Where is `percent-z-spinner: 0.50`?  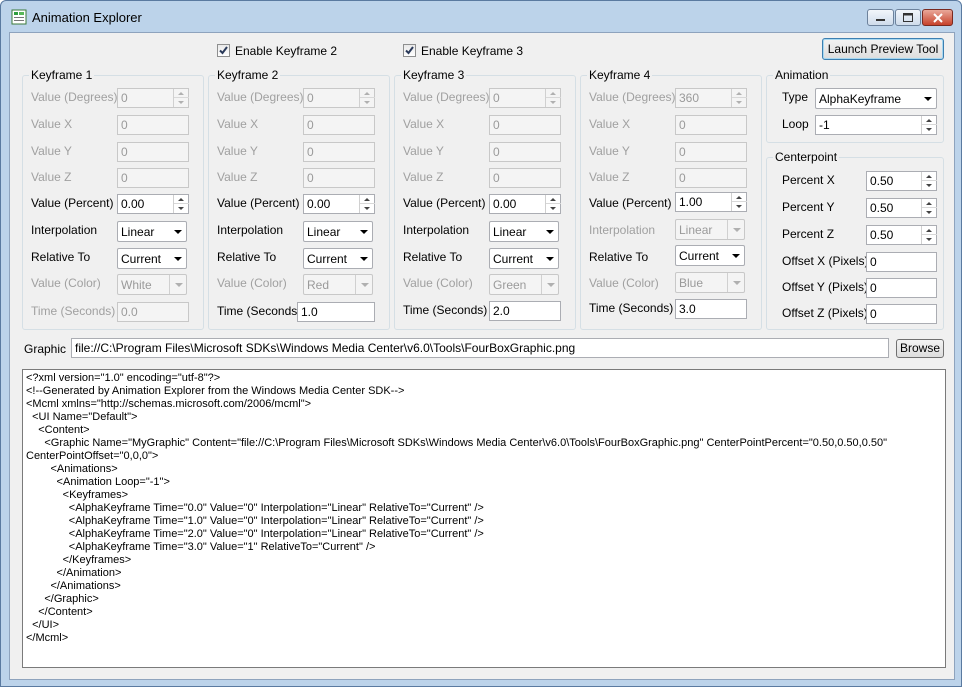
percent-z-spinner: 0.50 is located at coordinates (901, 235).